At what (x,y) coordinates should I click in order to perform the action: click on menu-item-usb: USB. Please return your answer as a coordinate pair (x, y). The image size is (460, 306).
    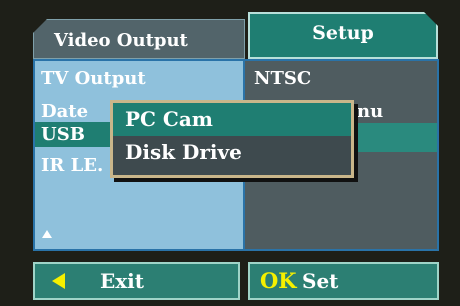
    Looking at the image, I should click on (63, 134).